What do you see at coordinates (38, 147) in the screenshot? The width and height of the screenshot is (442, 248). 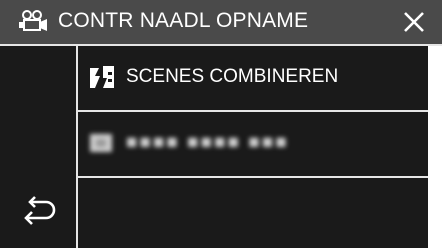 I see `sidebar` at bounding box center [38, 147].